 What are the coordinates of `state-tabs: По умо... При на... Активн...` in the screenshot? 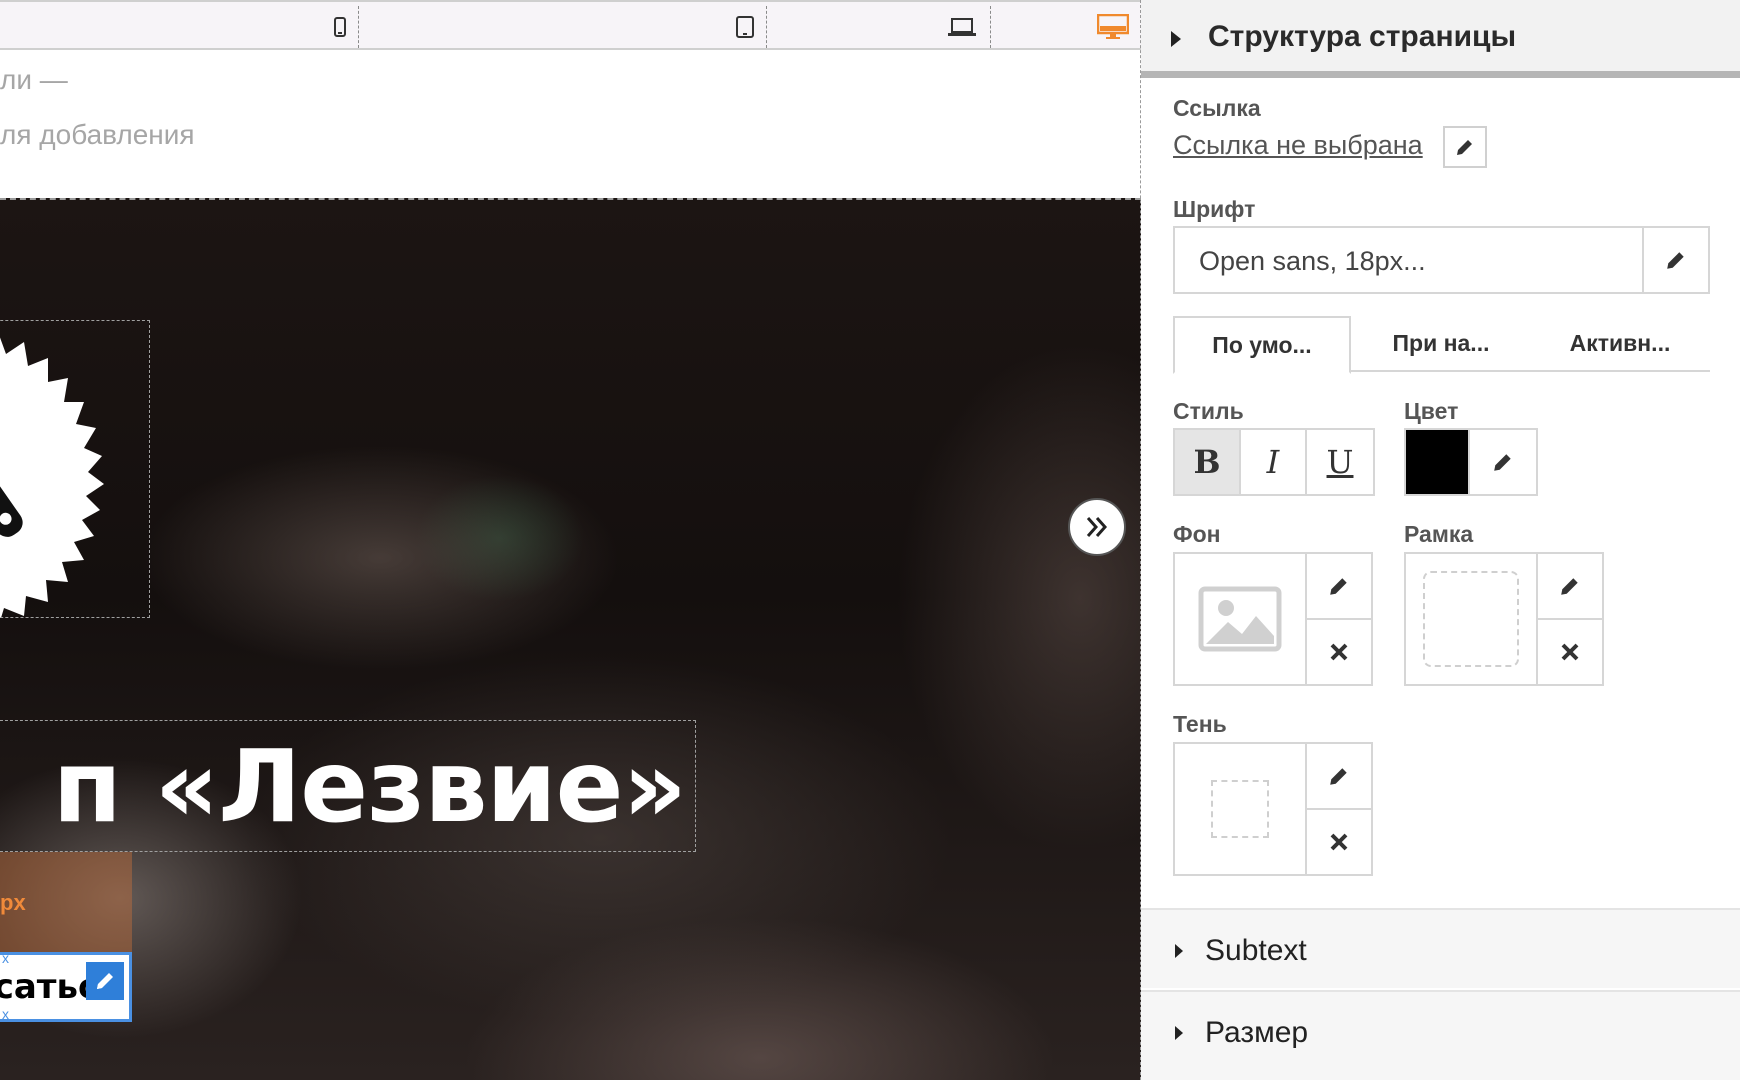 It's located at (1441, 345).